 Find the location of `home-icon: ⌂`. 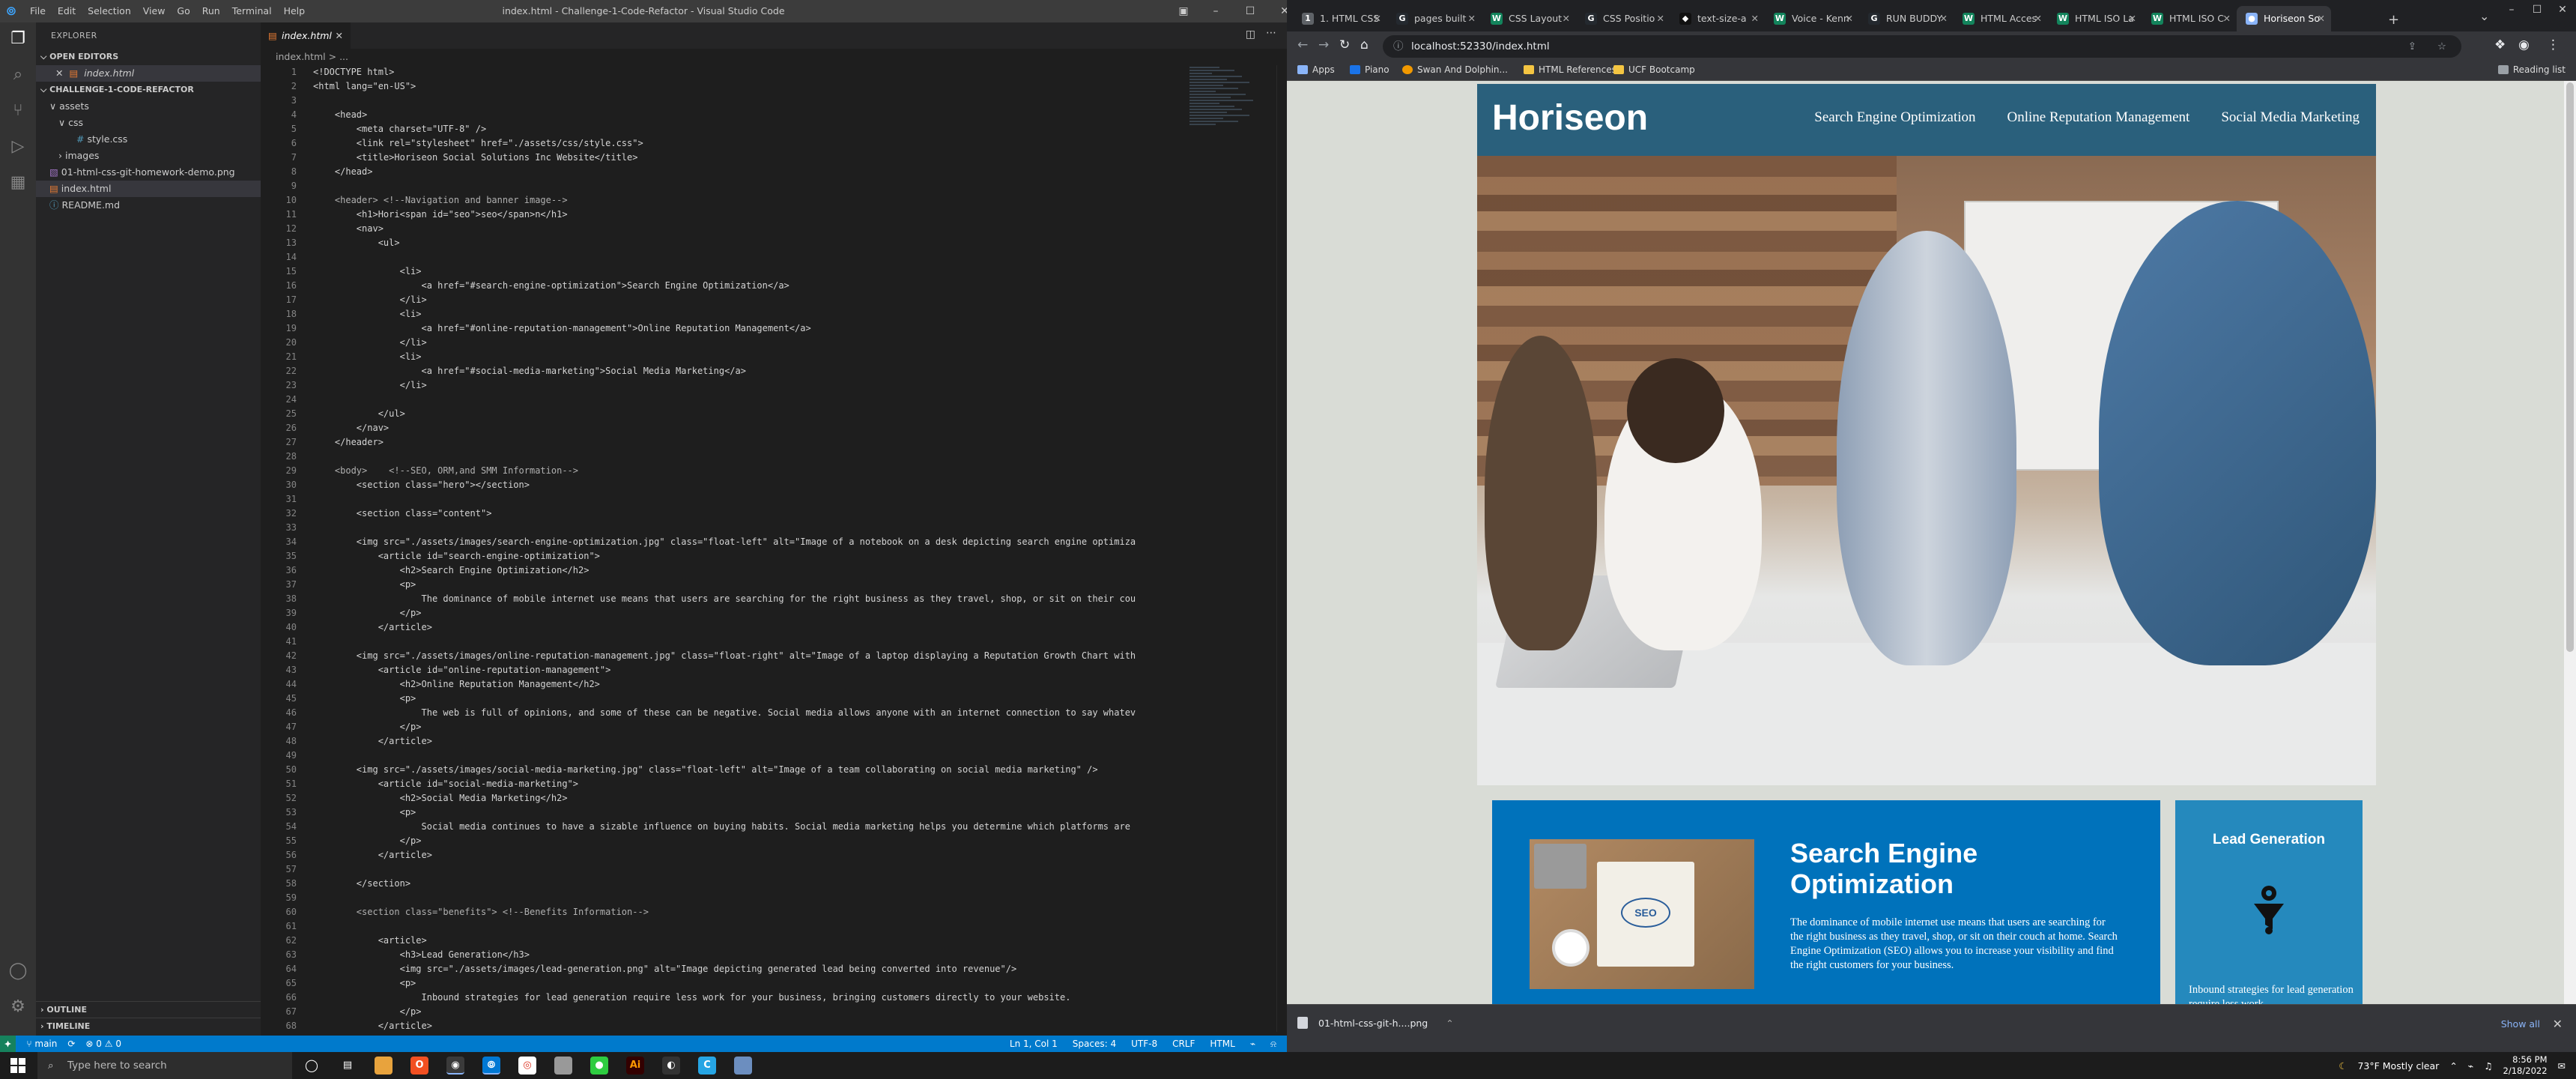

home-icon: ⌂ is located at coordinates (1364, 44).